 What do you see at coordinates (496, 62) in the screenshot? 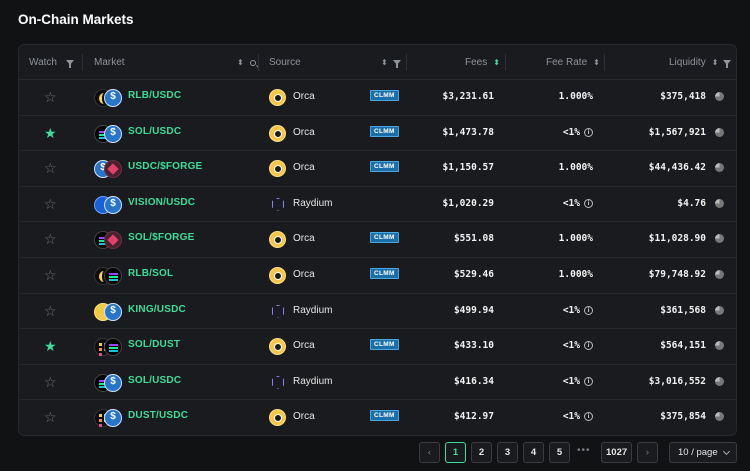
I see `sort-active-icon: ⬍` at bounding box center [496, 62].